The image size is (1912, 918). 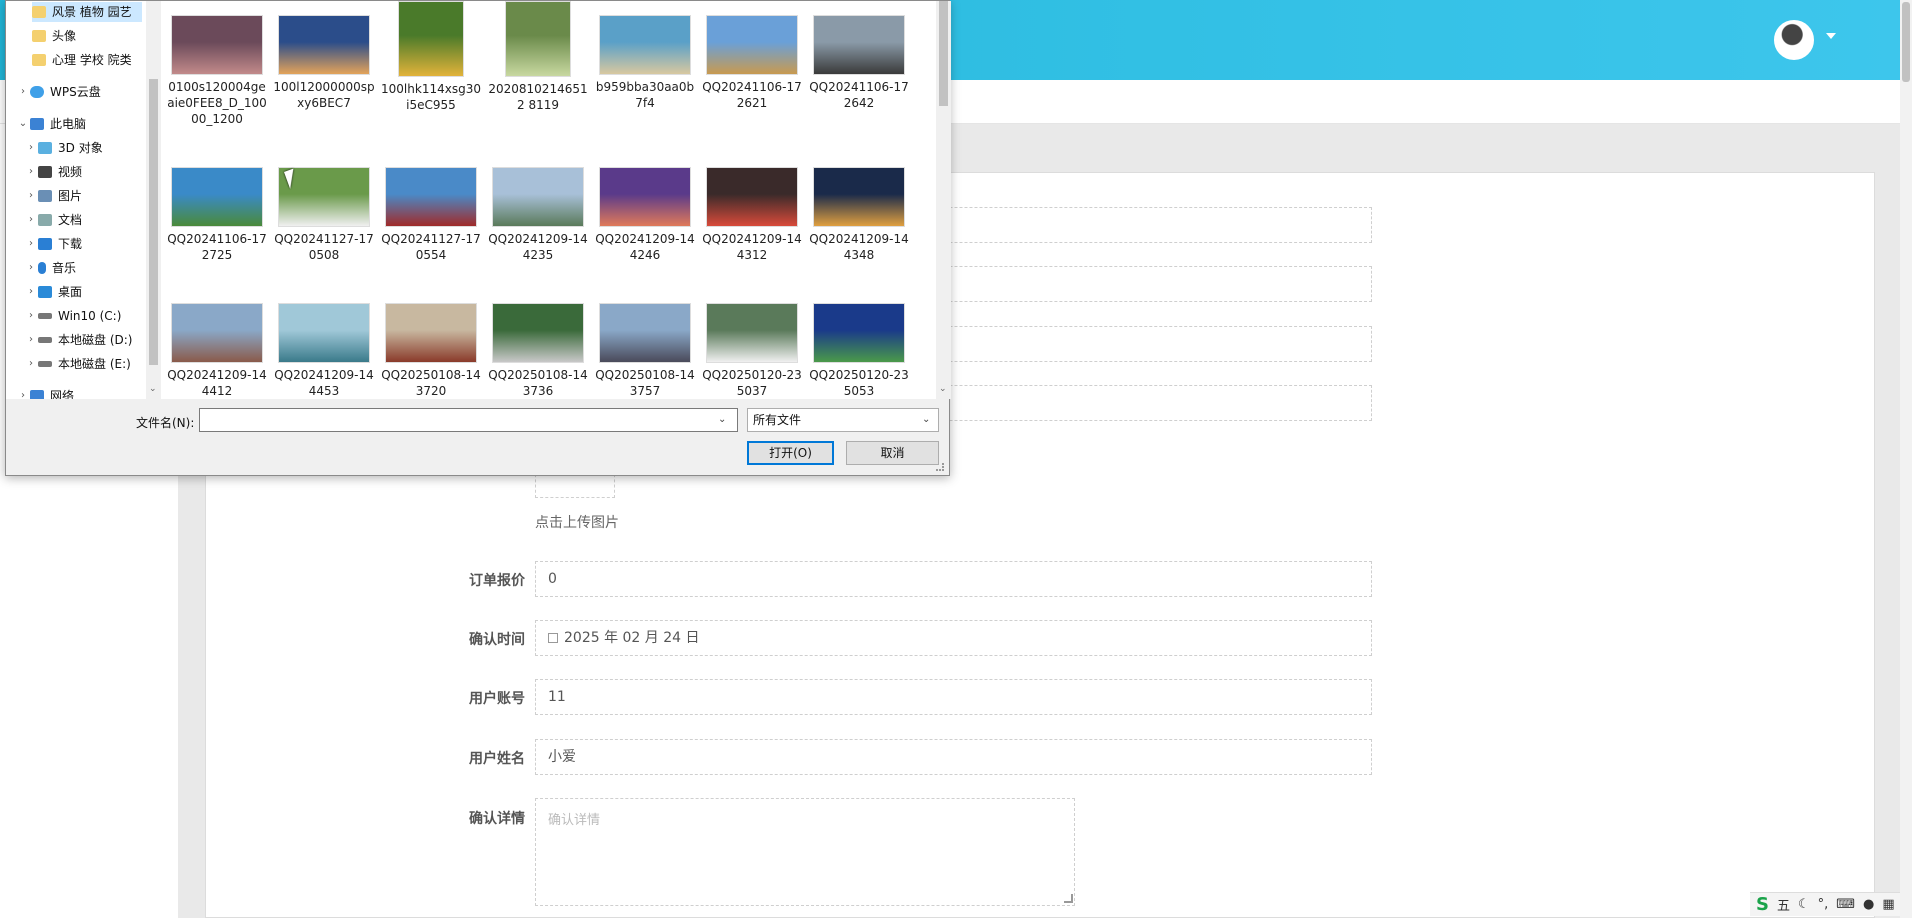 I want to click on nav-item: 心理 学校 院类, so click(x=87, y=60).